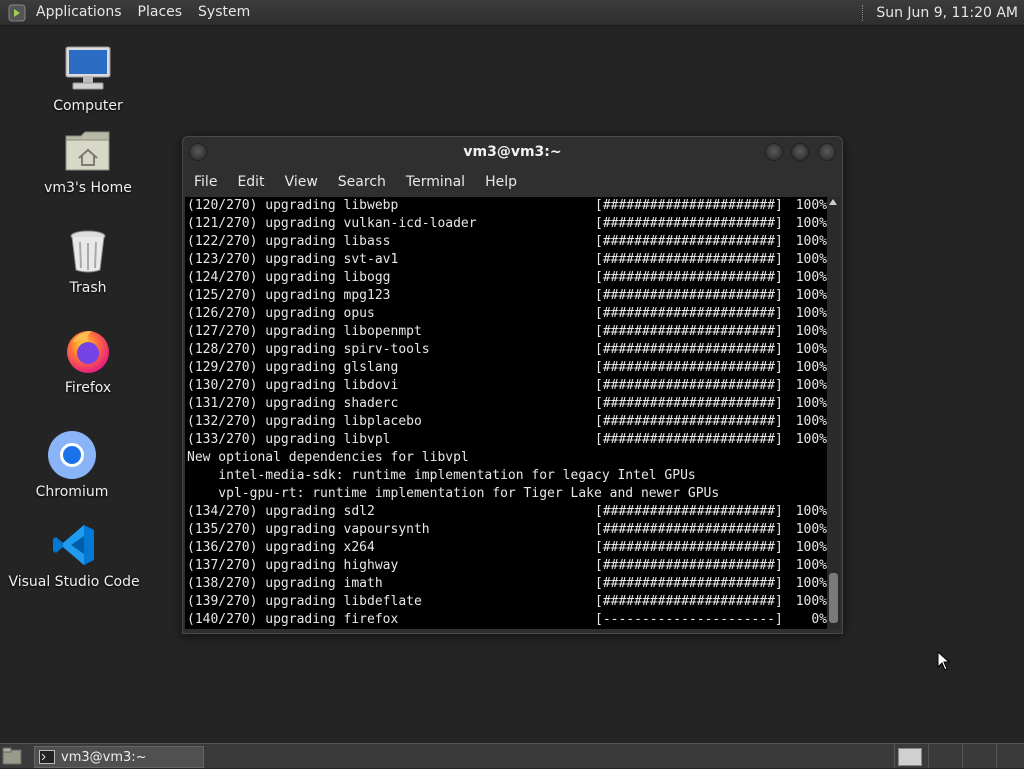  Describe the element at coordinates (362, 182) in the screenshot. I see `menu-search: Search` at that location.